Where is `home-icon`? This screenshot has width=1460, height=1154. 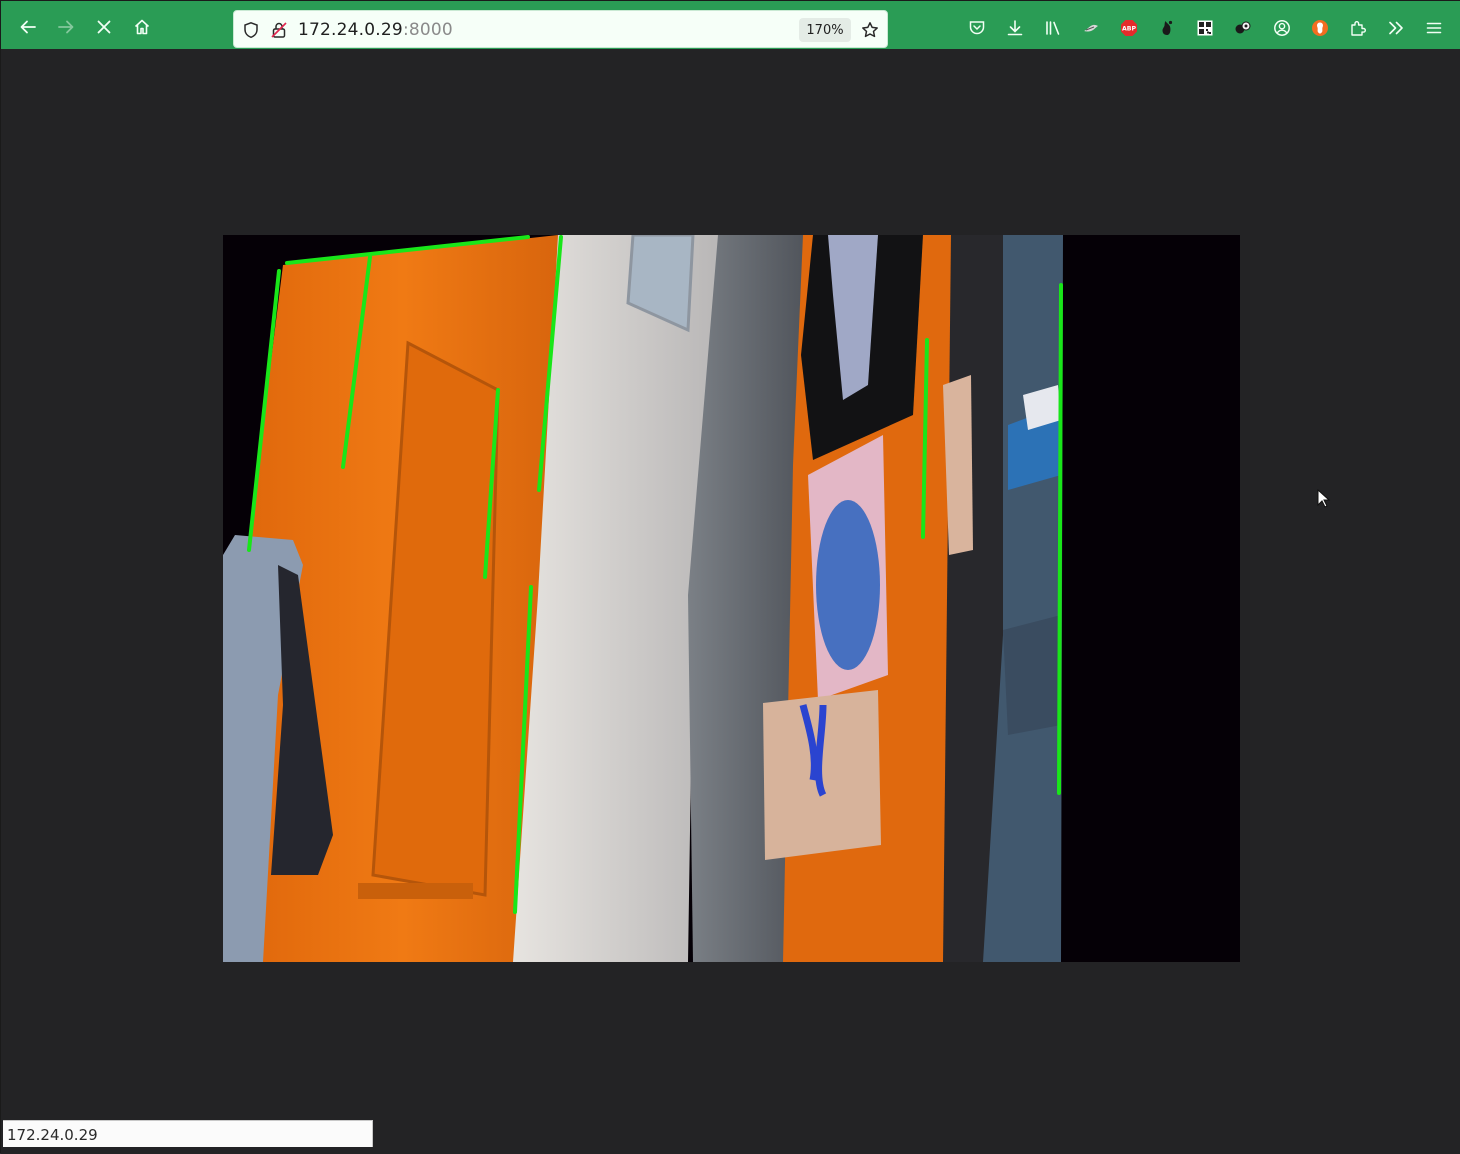 home-icon is located at coordinates (142, 27).